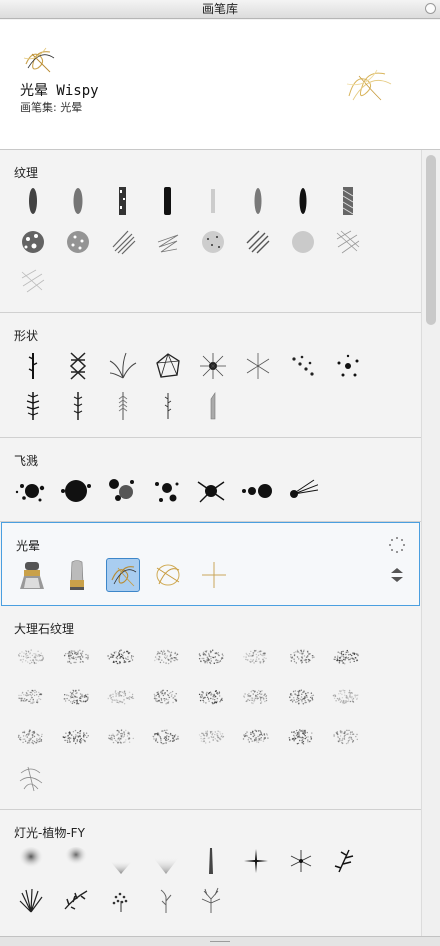 Image resolution: width=440 pixels, height=946 pixels. What do you see at coordinates (369, 85) in the screenshot?
I see `brush-stroke-preview` at bounding box center [369, 85].